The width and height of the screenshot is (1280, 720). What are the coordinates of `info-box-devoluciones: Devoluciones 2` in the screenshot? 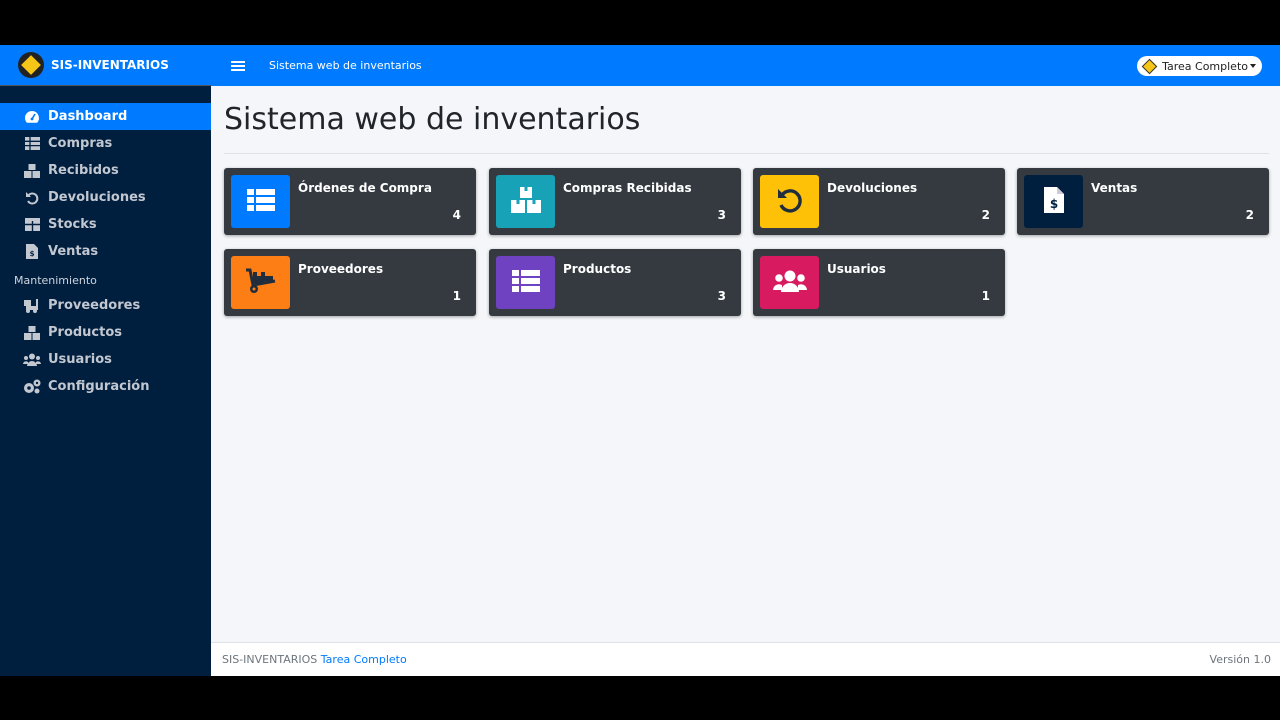 It's located at (879, 201).